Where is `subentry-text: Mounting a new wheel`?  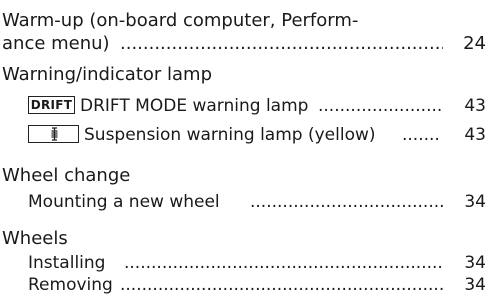
subentry-text: Mounting a new wheel is located at coordinates (124, 202).